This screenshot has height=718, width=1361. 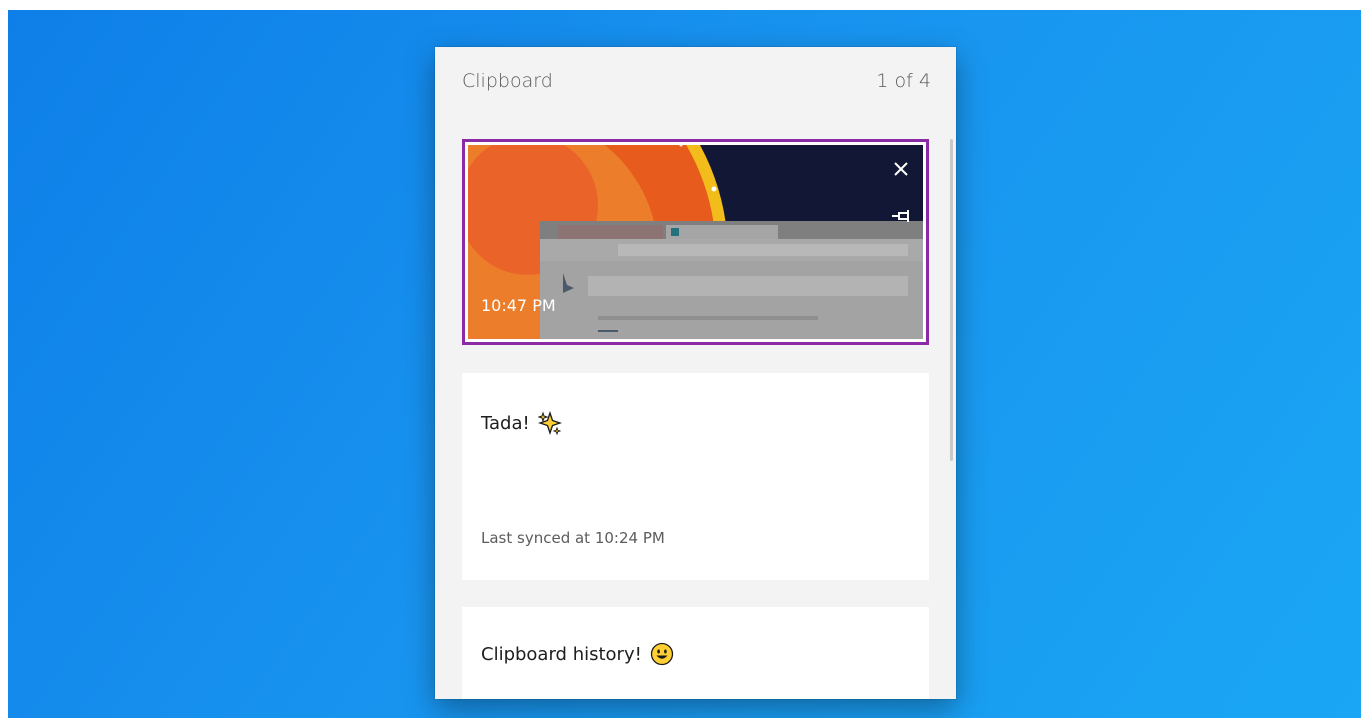 What do you see at coordinates (902, 216) in the screenshot?
I see `pin-icon` at bounding box center [902, 216].